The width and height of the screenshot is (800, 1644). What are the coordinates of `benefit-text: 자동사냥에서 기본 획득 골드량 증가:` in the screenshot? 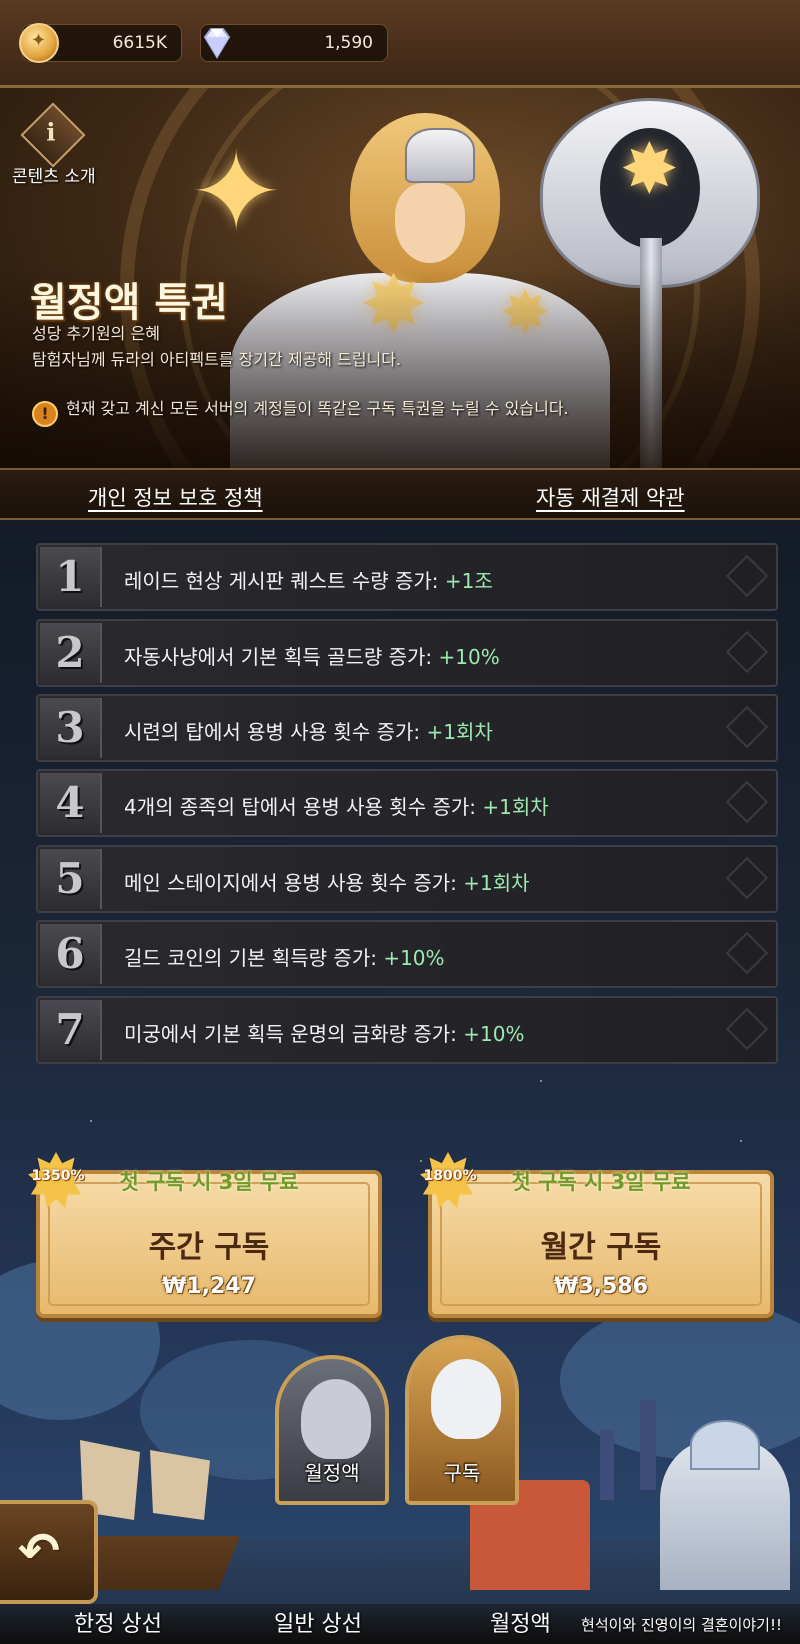 It's located at (278, 657).